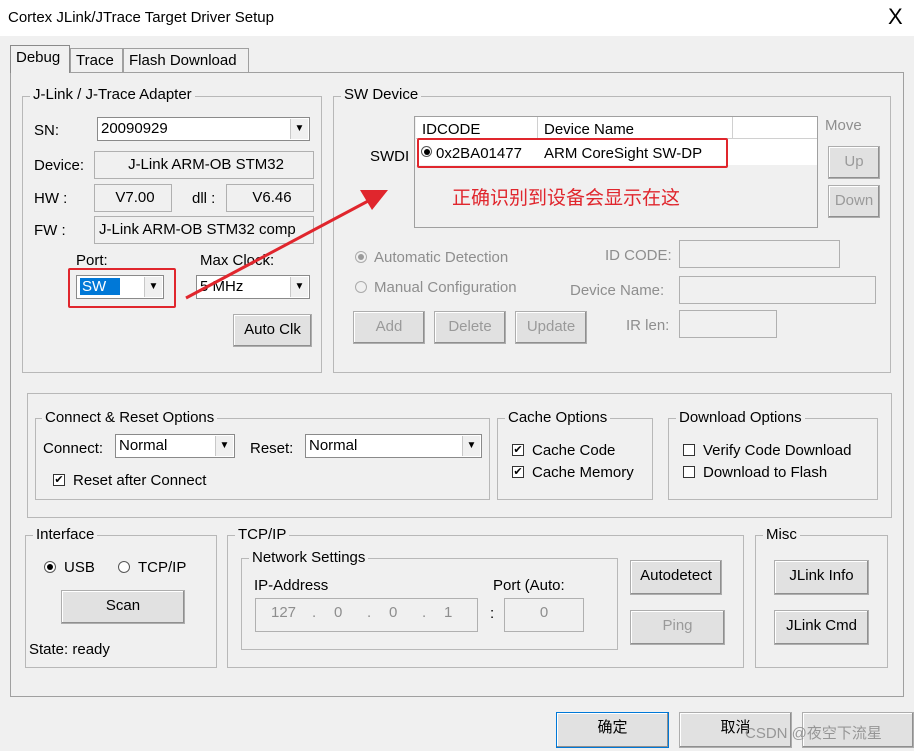 Image resolution: width=914 pixels, height=751 pixels. Describe the element at coordinates (777, 450) in the screenshot. I see `verify-code-label: Verify Code Download` at that location.